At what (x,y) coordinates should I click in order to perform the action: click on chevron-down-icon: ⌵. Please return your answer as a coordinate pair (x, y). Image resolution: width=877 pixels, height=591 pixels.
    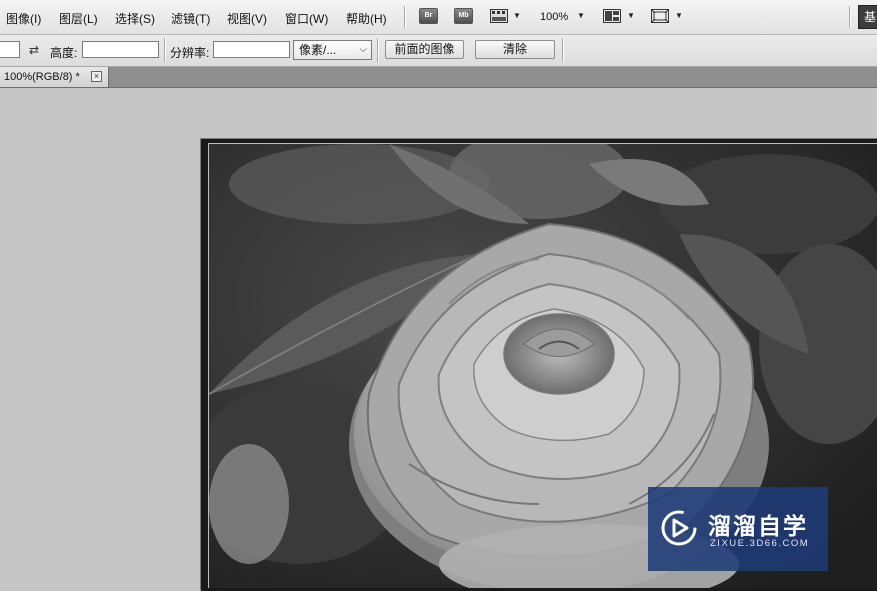
    Looking at the image, I should click on (363, 49).